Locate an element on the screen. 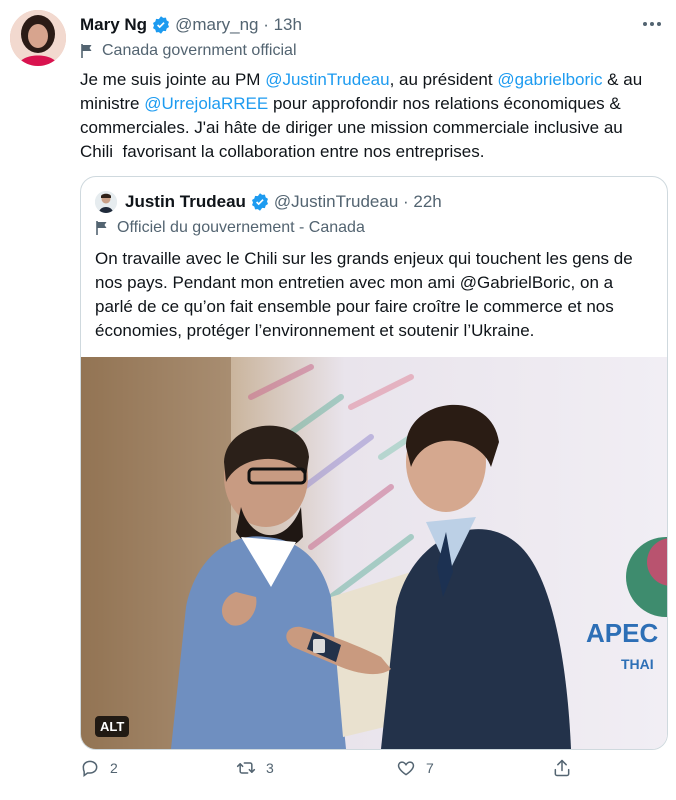 The image size is (676, 800). share-icon is located at coordinates (562, 768).